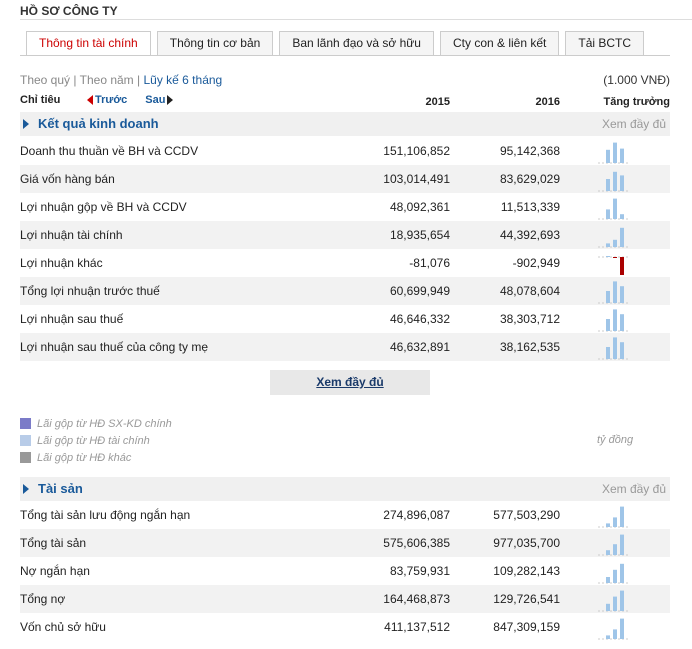 The image size is (692, 649). I want to click on row-value-2015: 18,935,654, so click(419, 235).